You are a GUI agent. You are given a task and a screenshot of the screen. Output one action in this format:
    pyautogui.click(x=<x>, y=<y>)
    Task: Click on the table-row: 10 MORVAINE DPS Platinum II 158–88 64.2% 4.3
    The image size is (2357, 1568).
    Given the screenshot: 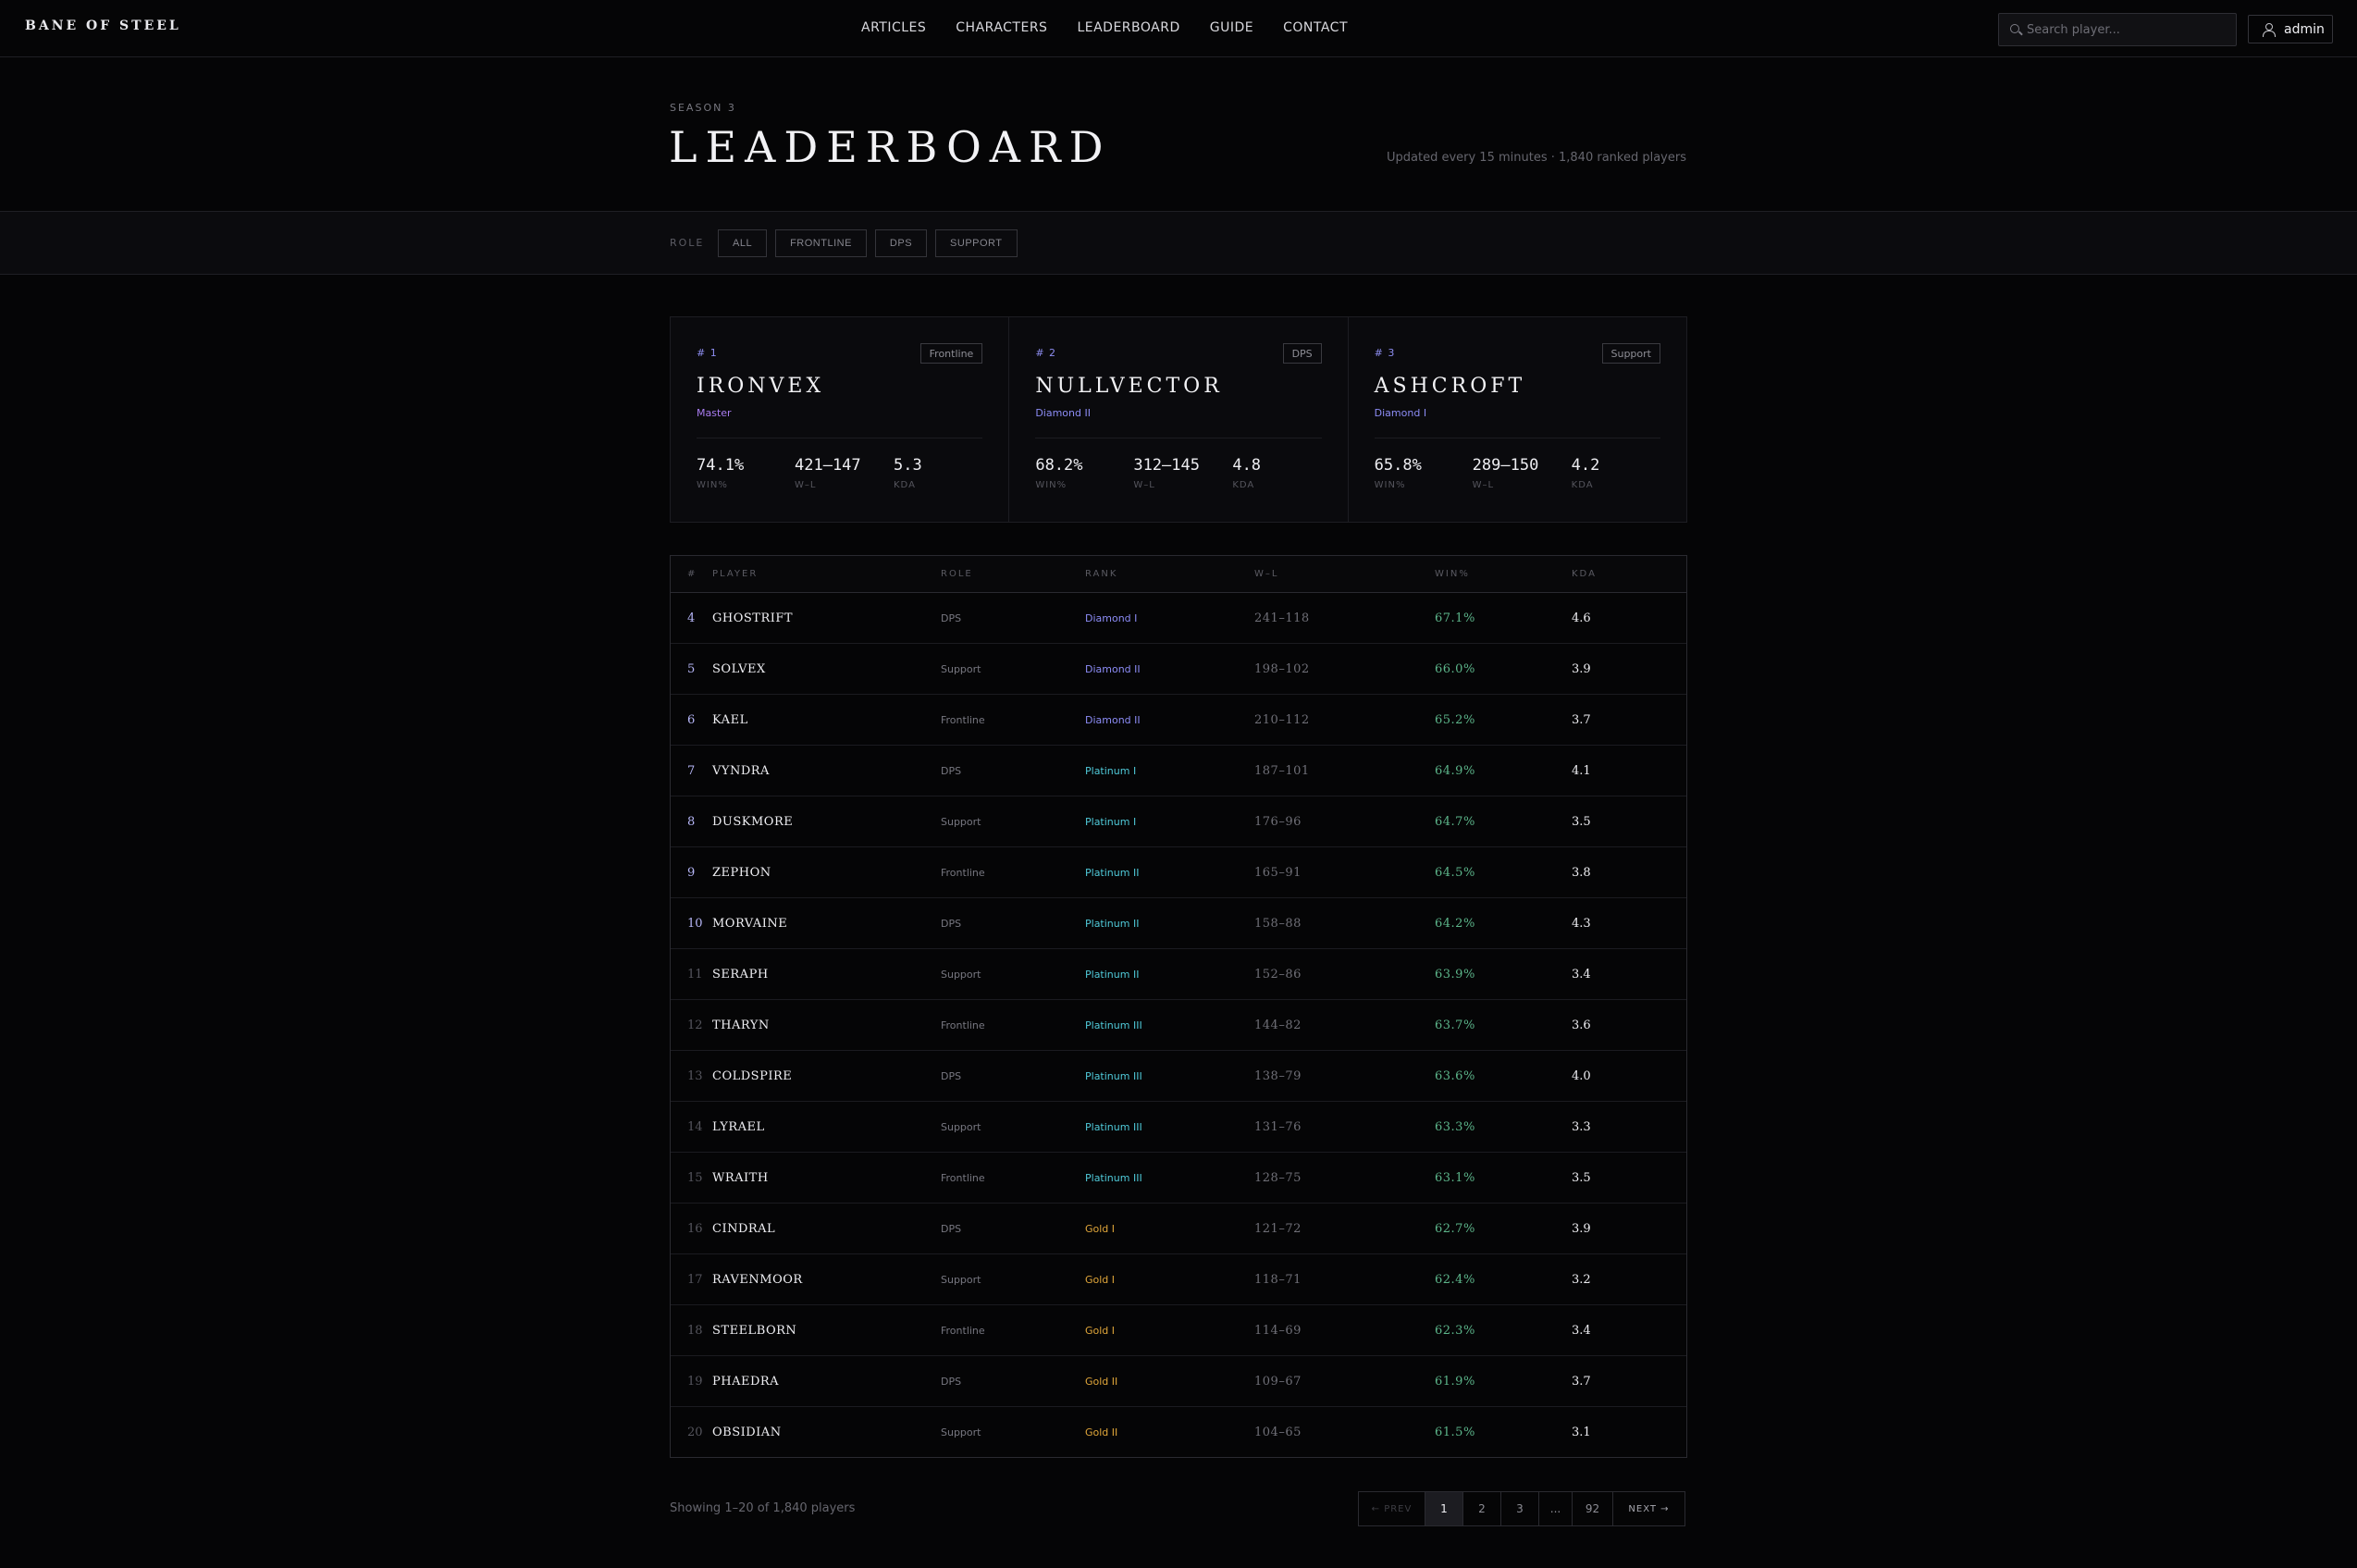 What is the action you would take?
    pyautogui.click(x=1178, y=923)
    